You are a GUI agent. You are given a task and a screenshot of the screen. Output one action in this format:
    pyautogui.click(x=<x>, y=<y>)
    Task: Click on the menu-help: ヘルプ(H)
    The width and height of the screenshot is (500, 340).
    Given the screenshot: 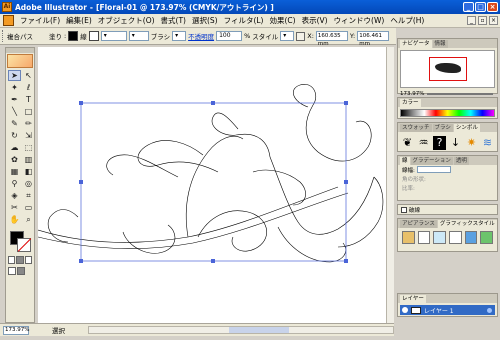 What is the action you would take?
    pyautogui.click(x=407, y=20)
    